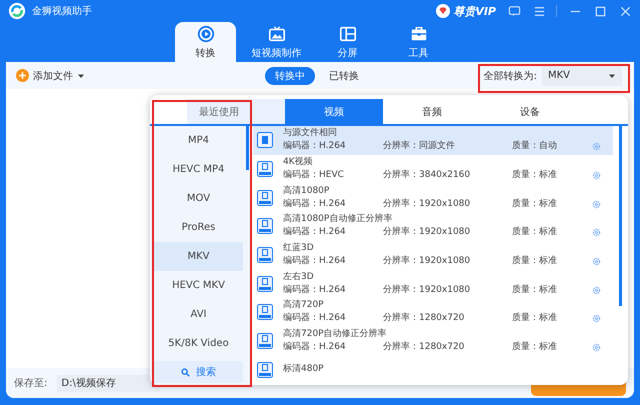  Describe the element at coordinates (432, 111) in the screenshot. I see `format-category-tab: 音频` at that location.